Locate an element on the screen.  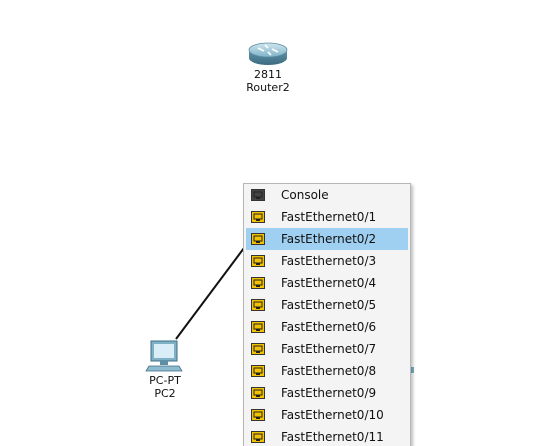
pc-device: PC-PT PC2 is located at coordinates (165, 369).